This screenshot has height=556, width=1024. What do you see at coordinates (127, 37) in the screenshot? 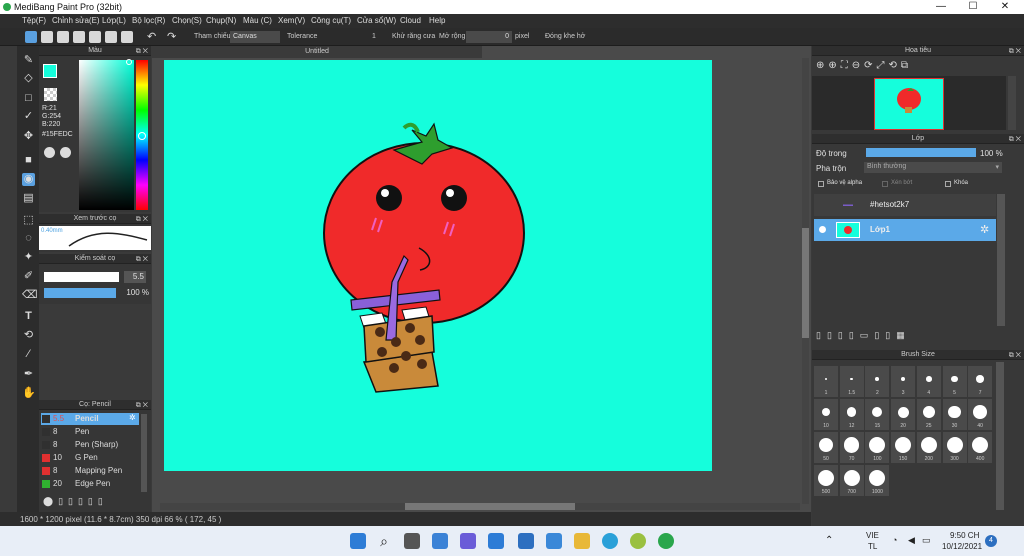
I see `layout-icon` at bounding box center [127, 37].